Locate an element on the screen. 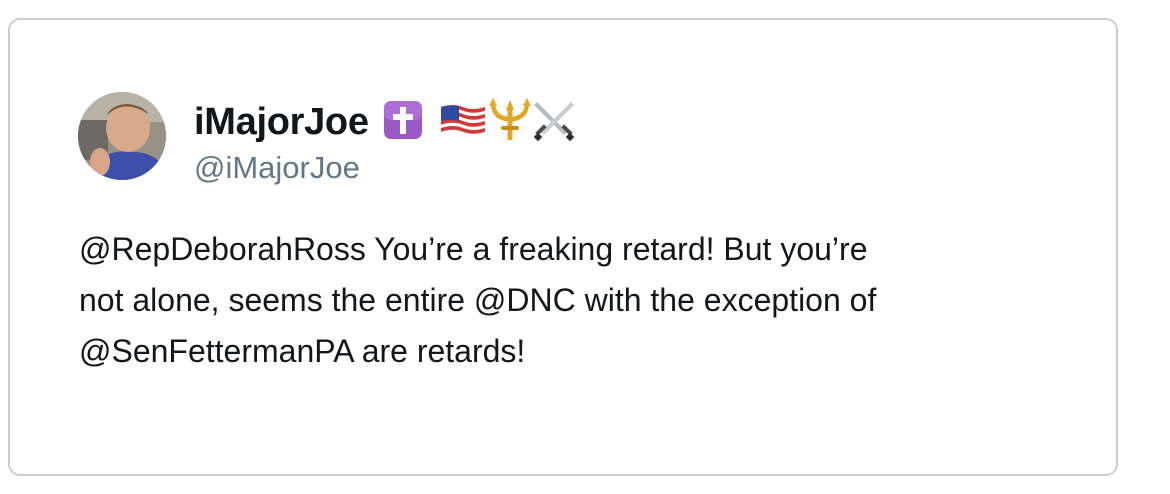 This screenshot has height=494, width=1170. avatar is located at coordinates (122, 136).